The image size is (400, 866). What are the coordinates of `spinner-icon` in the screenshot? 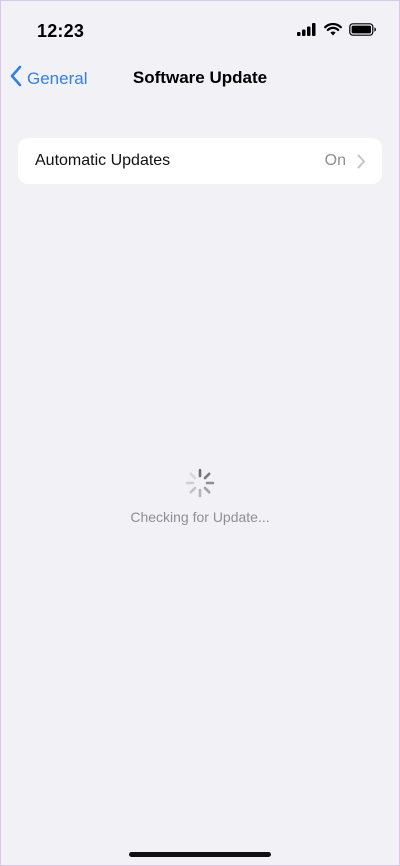 It's located at (200, 483).